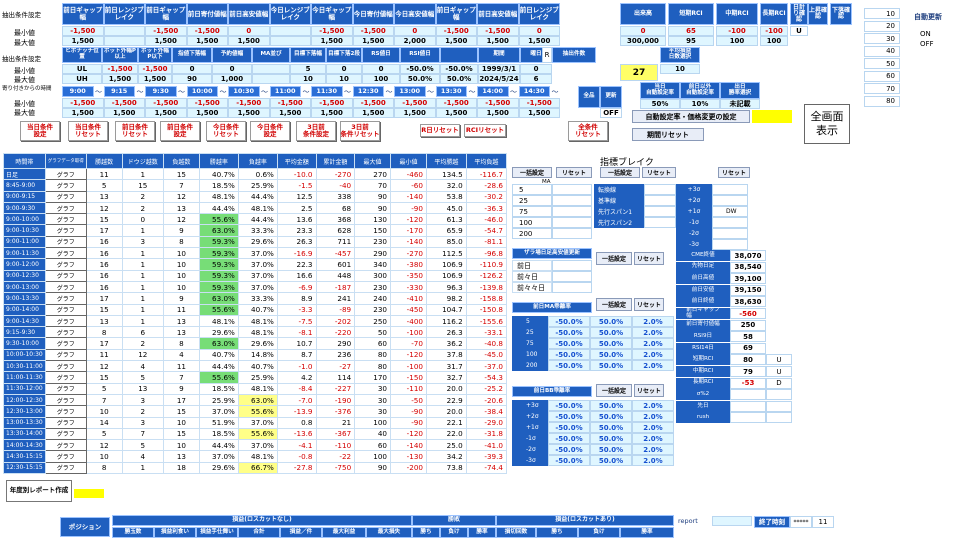 The image size is (960, 540). Describe the element at coordinates (611, 460) in the screenshot. I see `bb-rate-max-5: 50.0%` at that location.